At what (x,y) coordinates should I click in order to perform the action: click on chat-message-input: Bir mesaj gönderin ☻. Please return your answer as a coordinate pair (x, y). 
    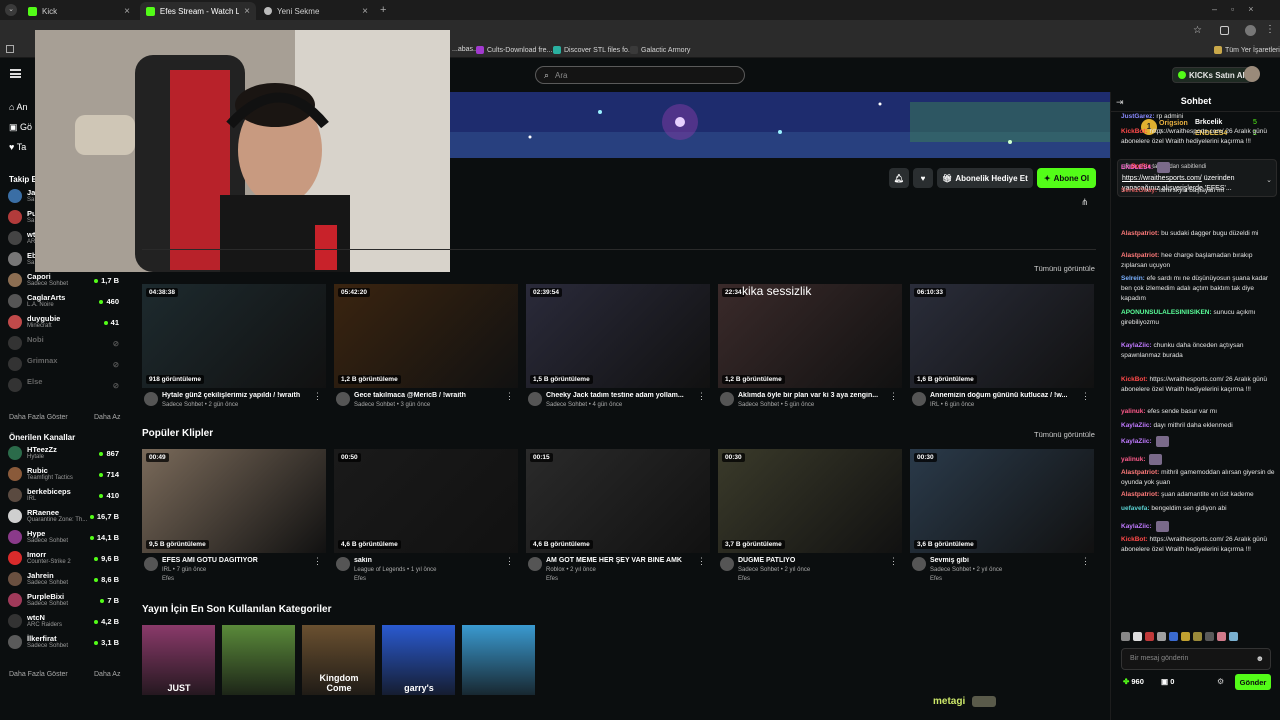
    Looking at the image, I should click on (1196, 659).